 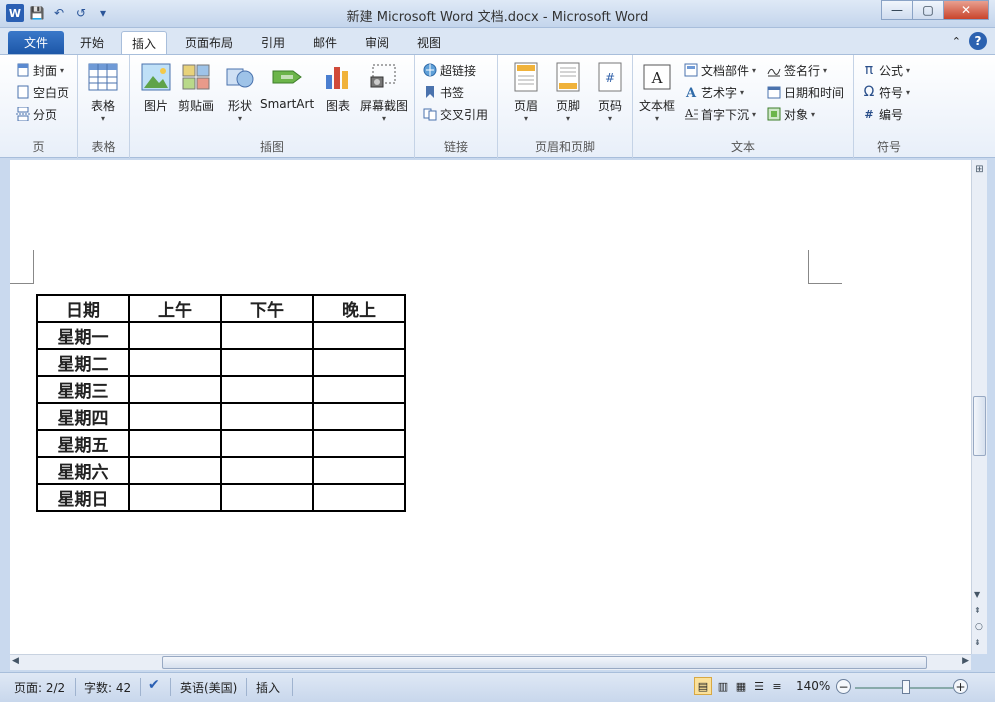 I want to click on table-row: 星期四, so click(x=221, y=416).